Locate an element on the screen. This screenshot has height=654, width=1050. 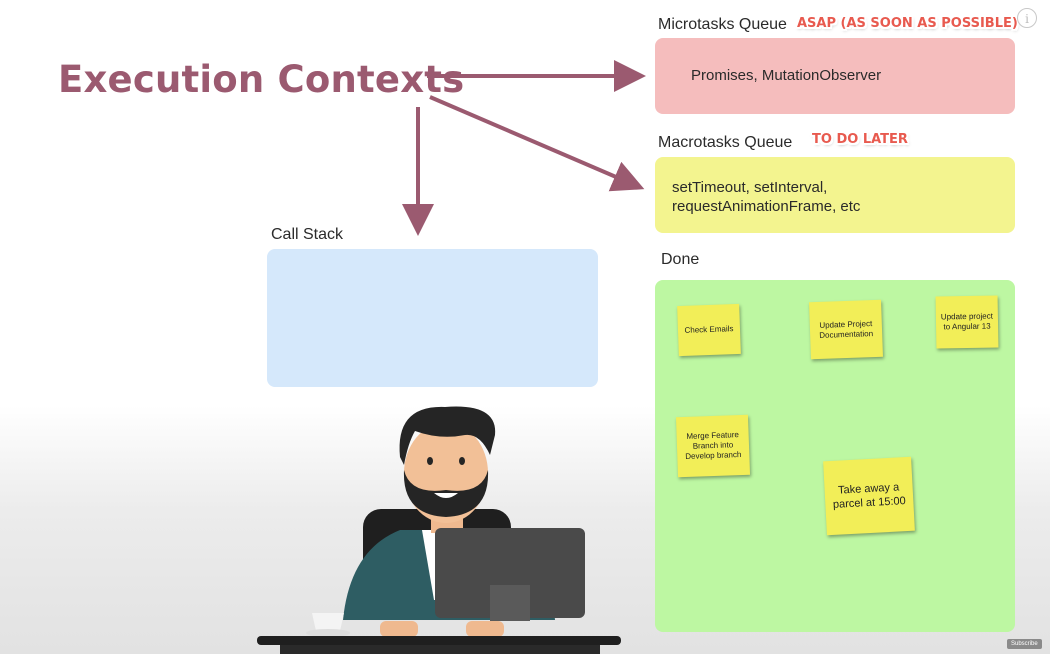
developer-illustration is located at coordinates (439, 530).